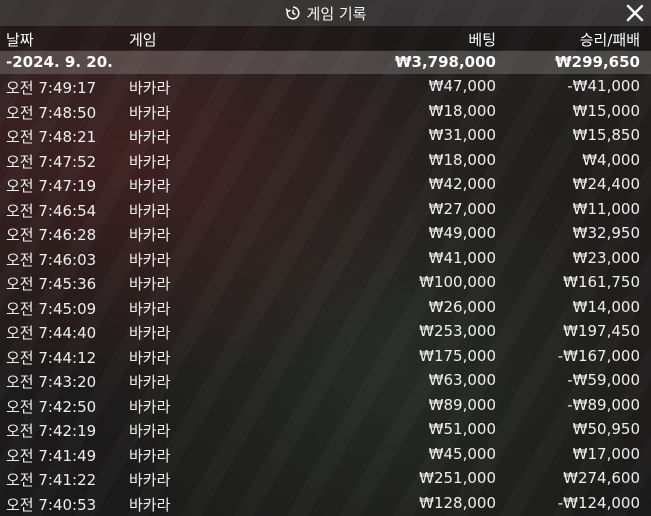 This screenshot has height=516, width=651. I want to click on history-icon, so click(292, 13).